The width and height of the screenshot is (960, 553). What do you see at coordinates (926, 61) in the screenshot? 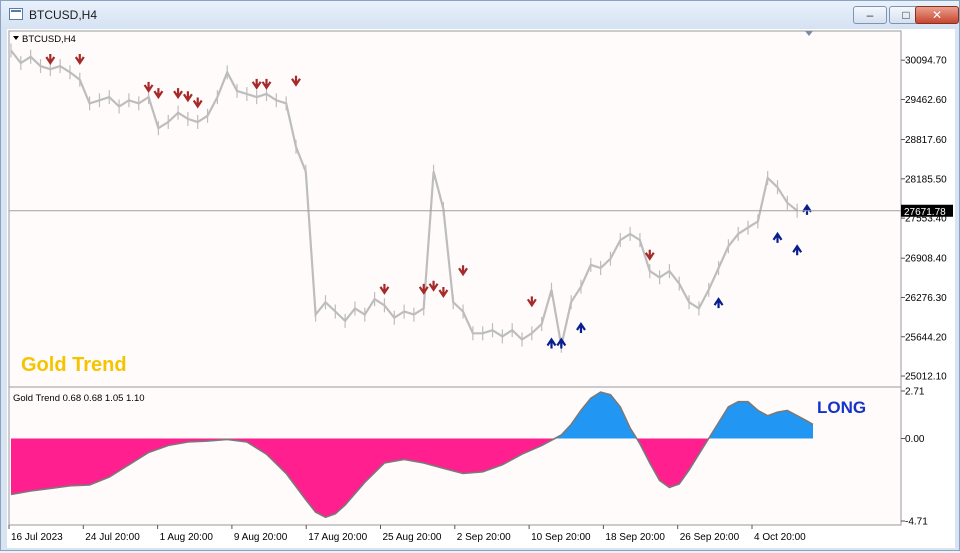
I see `price-tick-label: 30094.70` at bounding box center [926, 61].